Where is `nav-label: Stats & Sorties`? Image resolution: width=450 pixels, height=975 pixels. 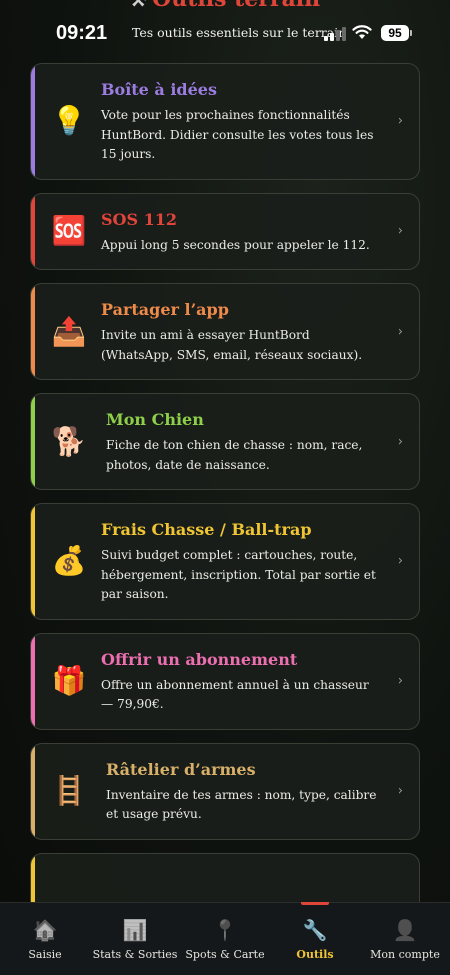 nav-label: Stats & Sorties is located at coordinates (135, 954).